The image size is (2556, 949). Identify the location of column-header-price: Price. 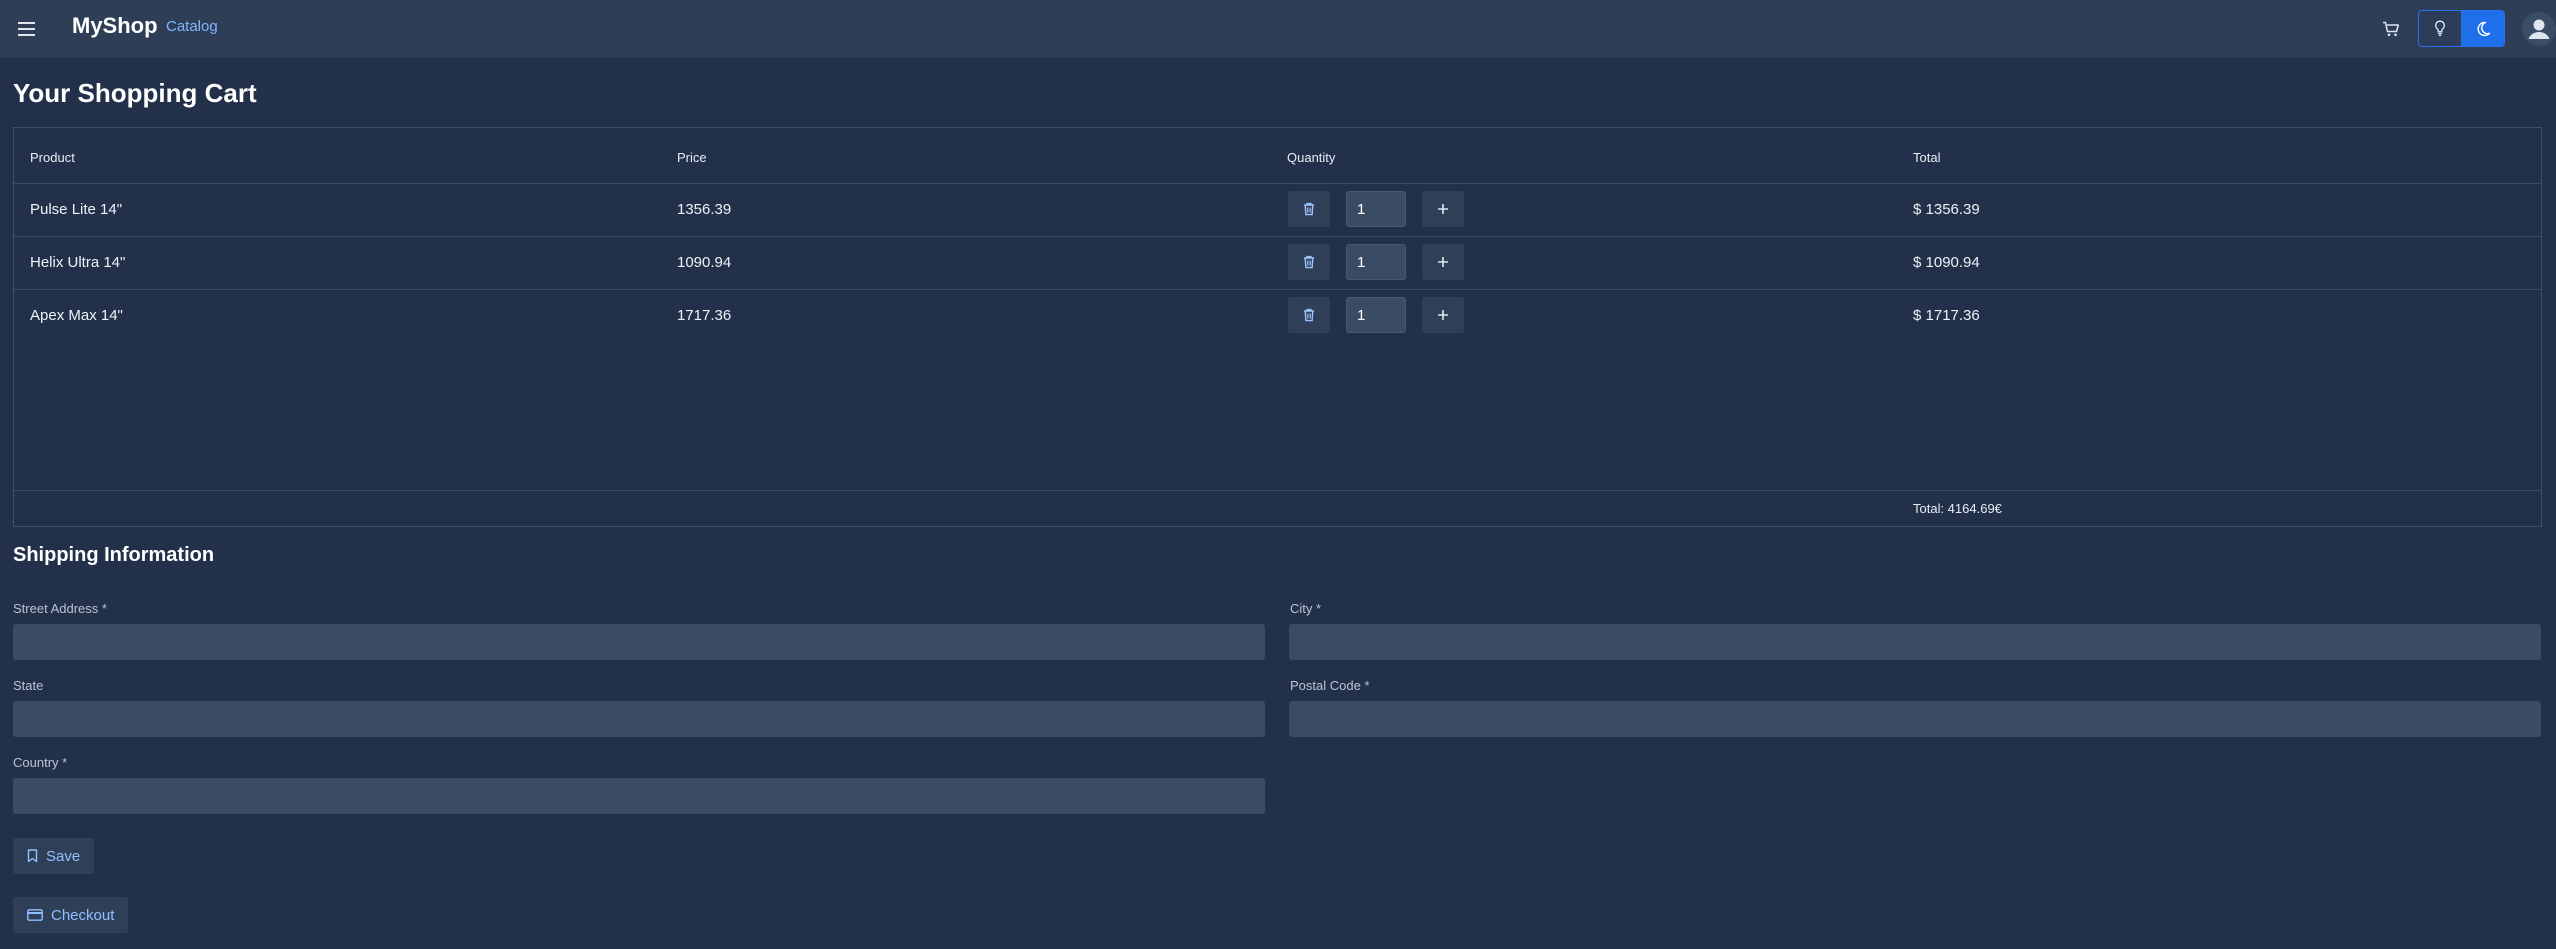
(692, 157).